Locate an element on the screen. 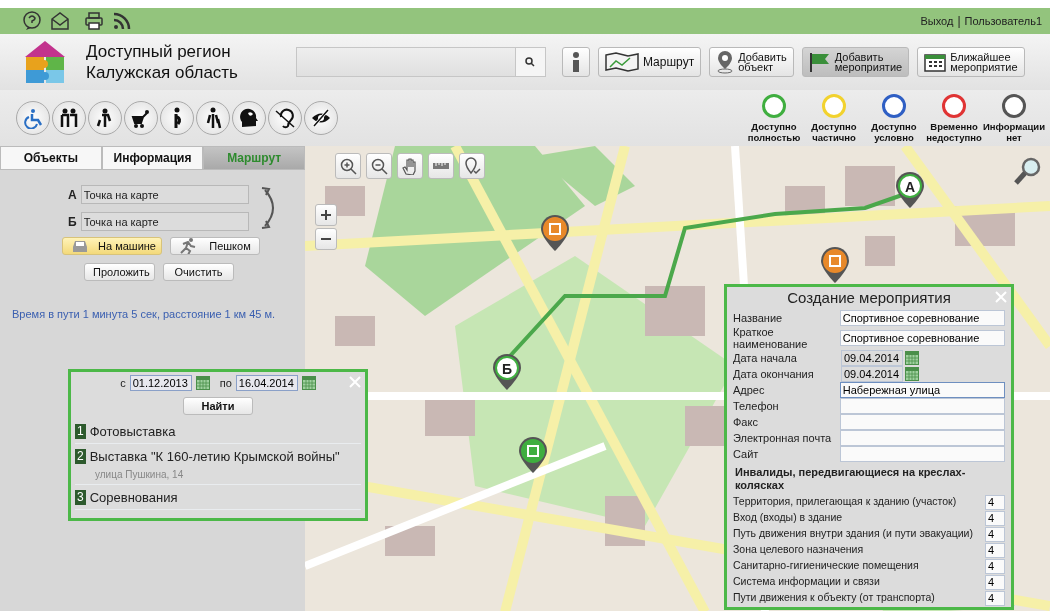  blind-filter-button is located at coordinates (213, 118).